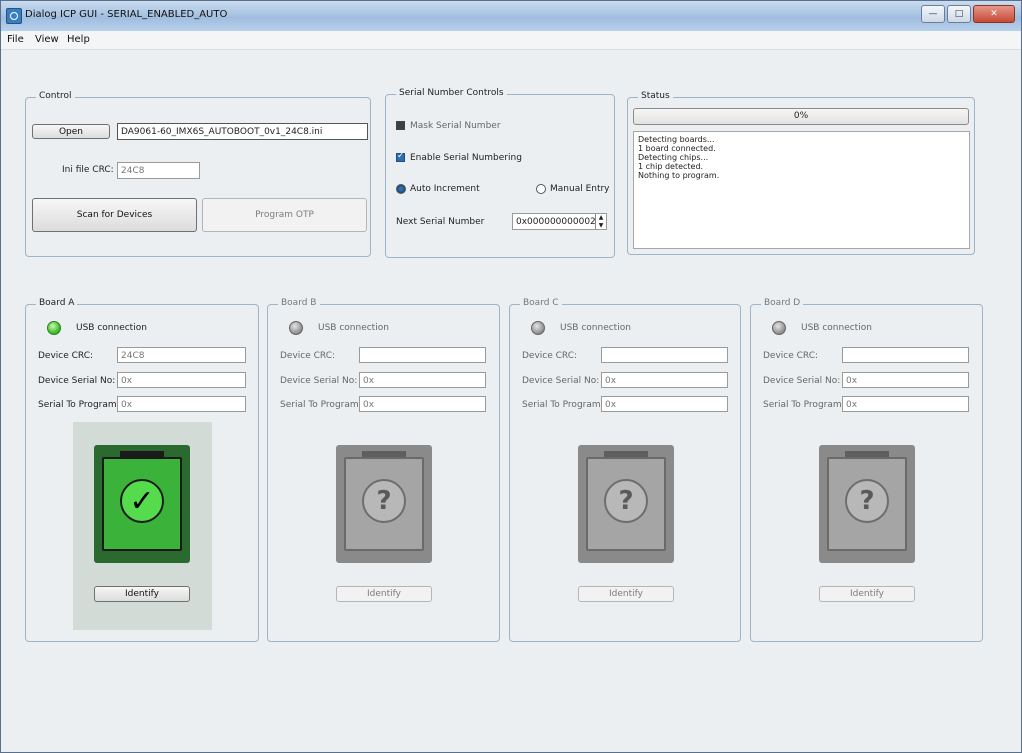 This screenshot has width=1022, height=753. Describe the element at coordinates (114, 215) in the screenshot. I see `scan-devices-button: Scan for Devices` at that location.